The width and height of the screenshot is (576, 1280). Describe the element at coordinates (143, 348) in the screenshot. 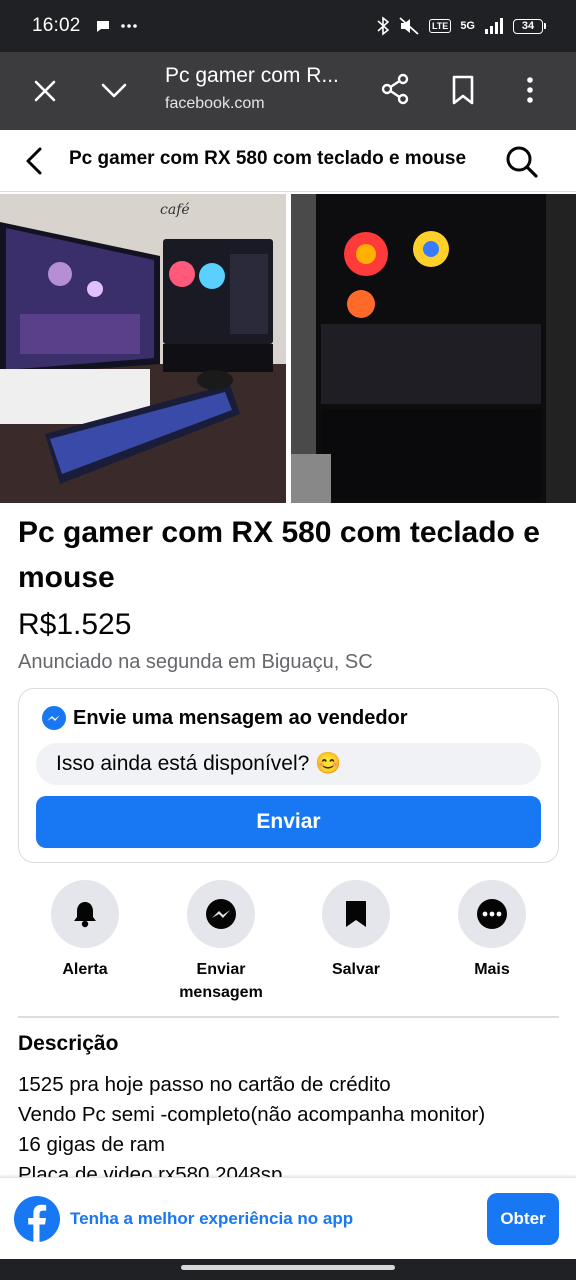

I see `listing-photo-1: café` at that location.